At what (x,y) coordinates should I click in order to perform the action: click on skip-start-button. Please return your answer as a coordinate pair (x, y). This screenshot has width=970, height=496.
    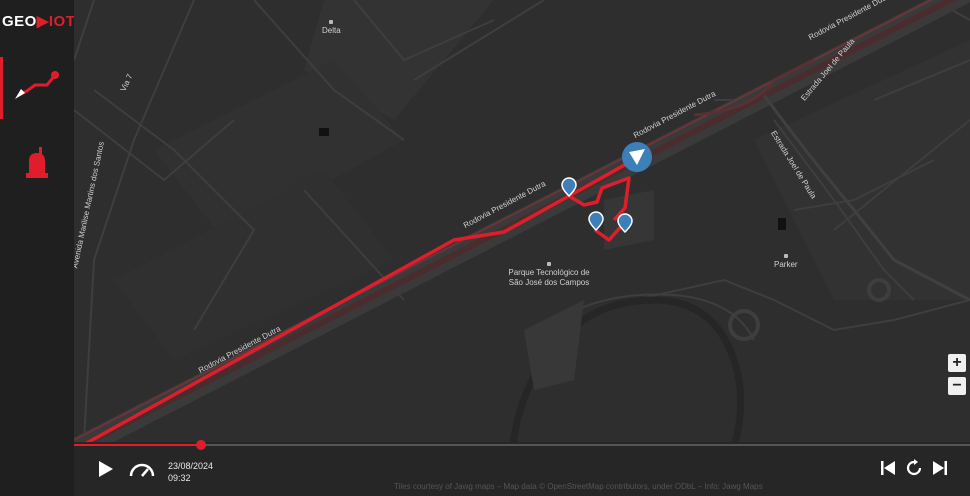
    Looking at the image, I should click on (888, 470).